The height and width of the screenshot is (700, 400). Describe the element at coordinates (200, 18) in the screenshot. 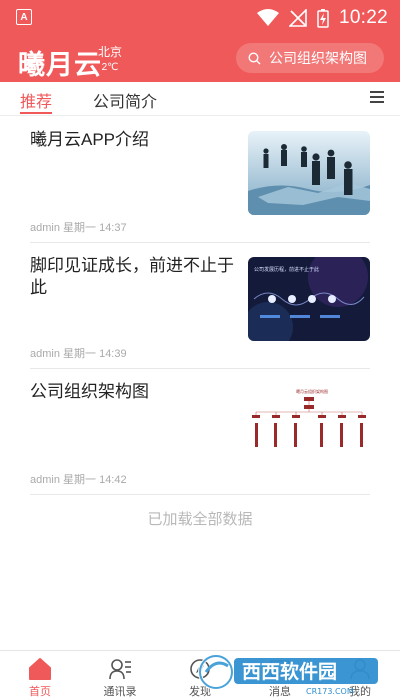

I see `status-bar: A 10:22` at that location.